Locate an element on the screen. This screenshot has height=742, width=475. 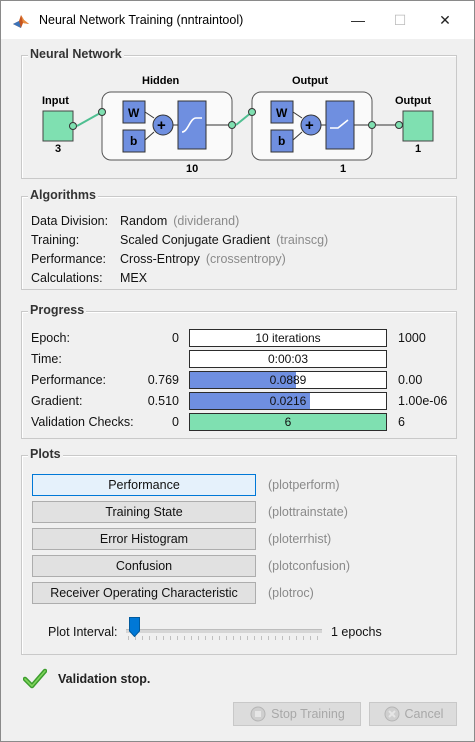
input-label: Input is located at coordinates (55, 101).